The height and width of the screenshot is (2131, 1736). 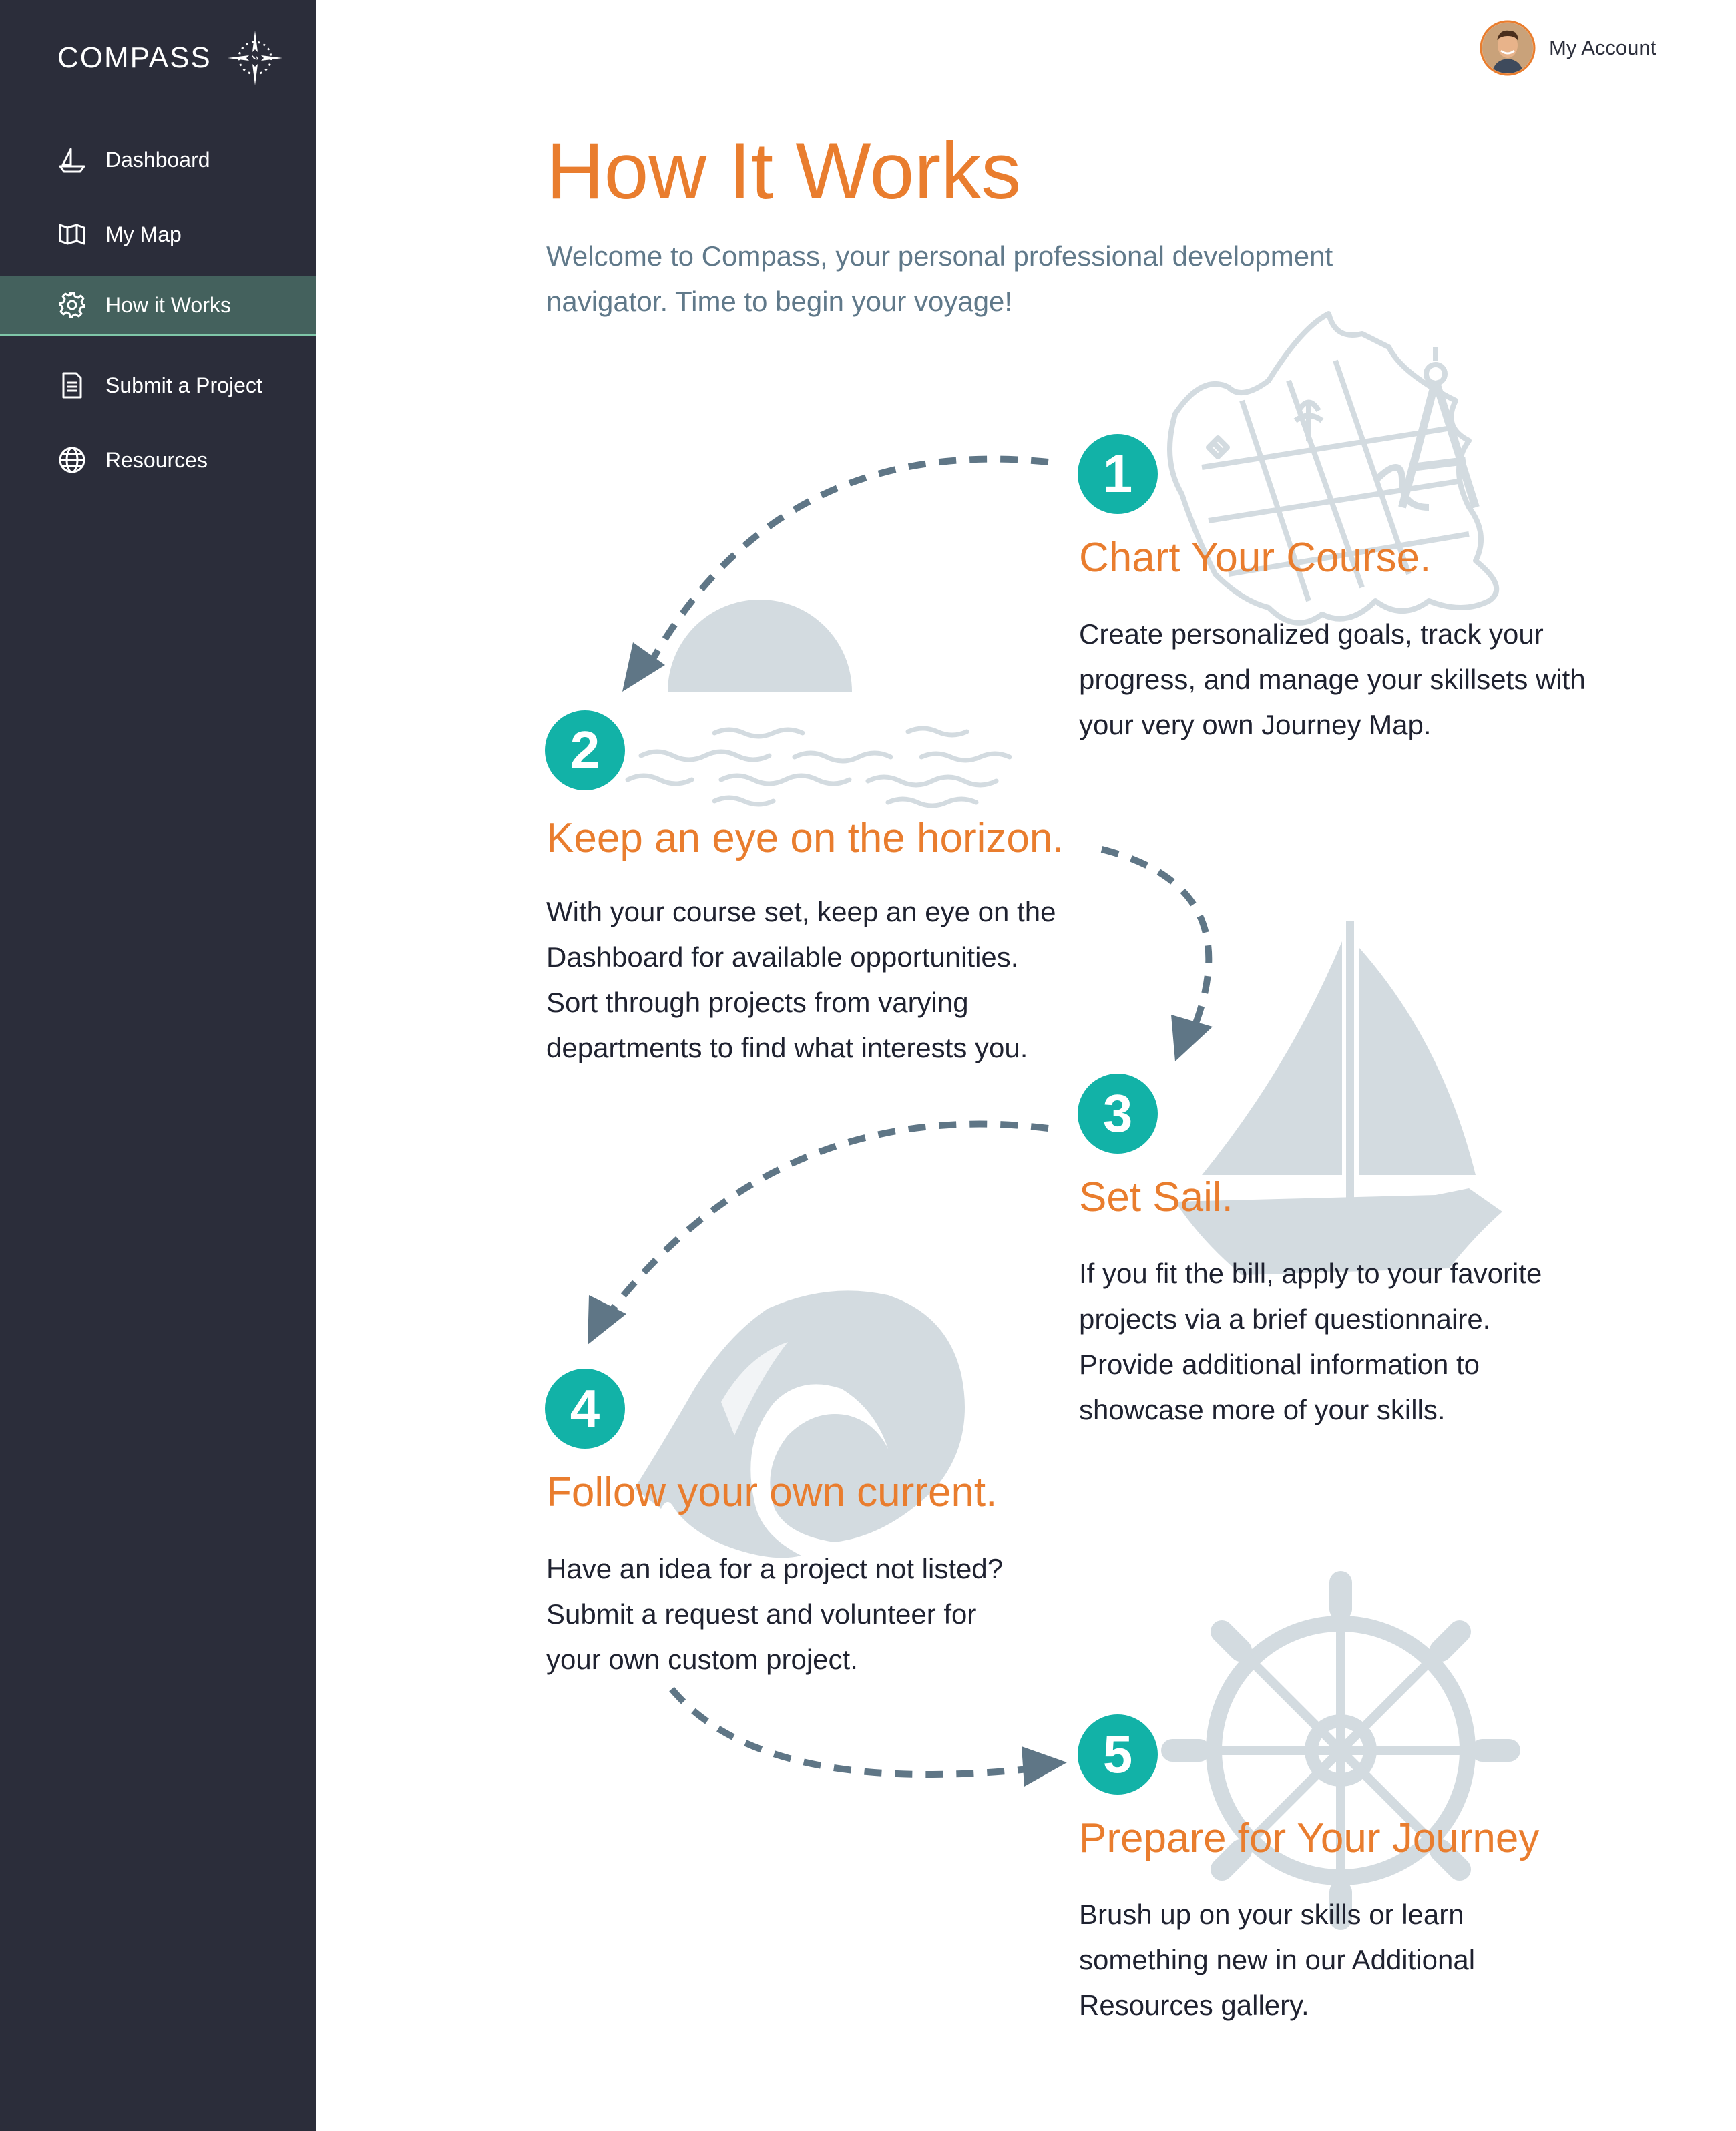 What do you see at coordinates (1255, 558) in the screenshot?
I see `step-1-title: Chart Your Course.` at bounding box center [1255, 558].